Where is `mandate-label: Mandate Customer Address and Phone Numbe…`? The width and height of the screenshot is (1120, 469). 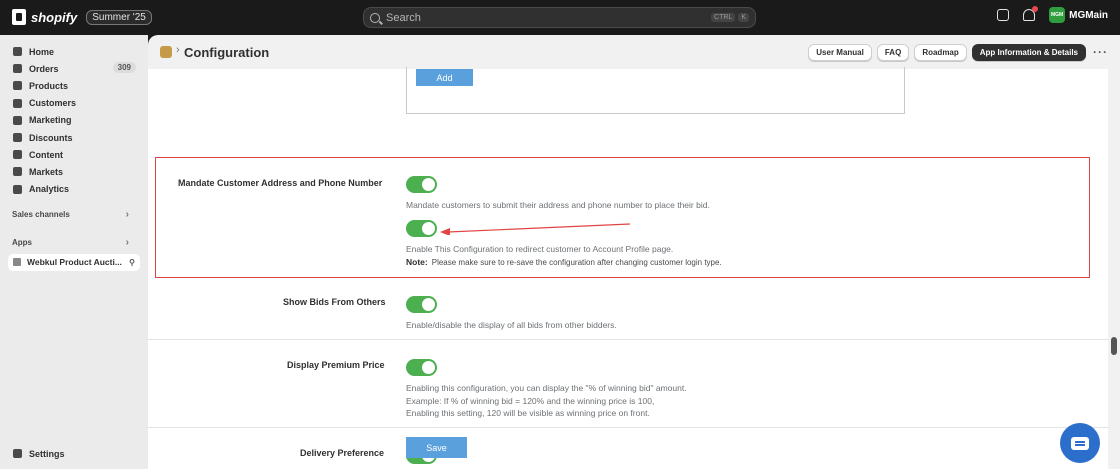
mandate-label: Mandate Customer Address and Phone Numbe… is located at coordinates (280, 183).